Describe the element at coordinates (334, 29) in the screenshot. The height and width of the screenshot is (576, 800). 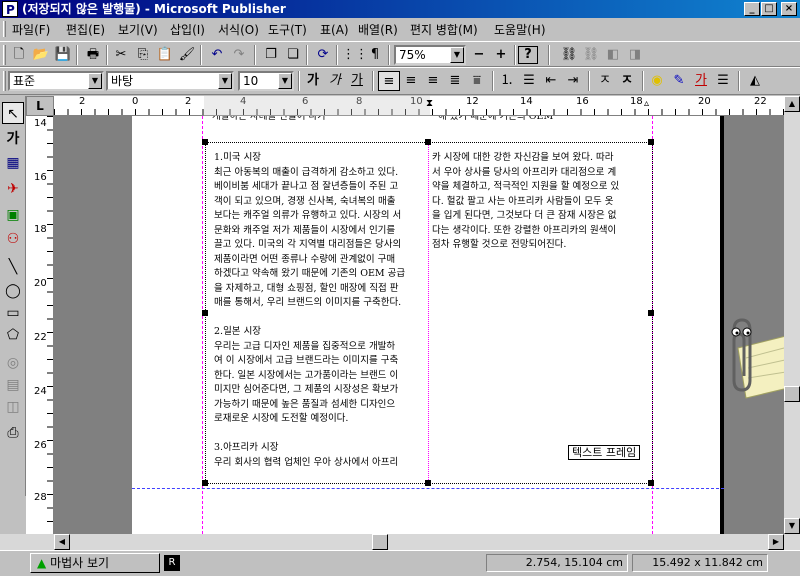
I see `menu-table: 표(A)` at that location.